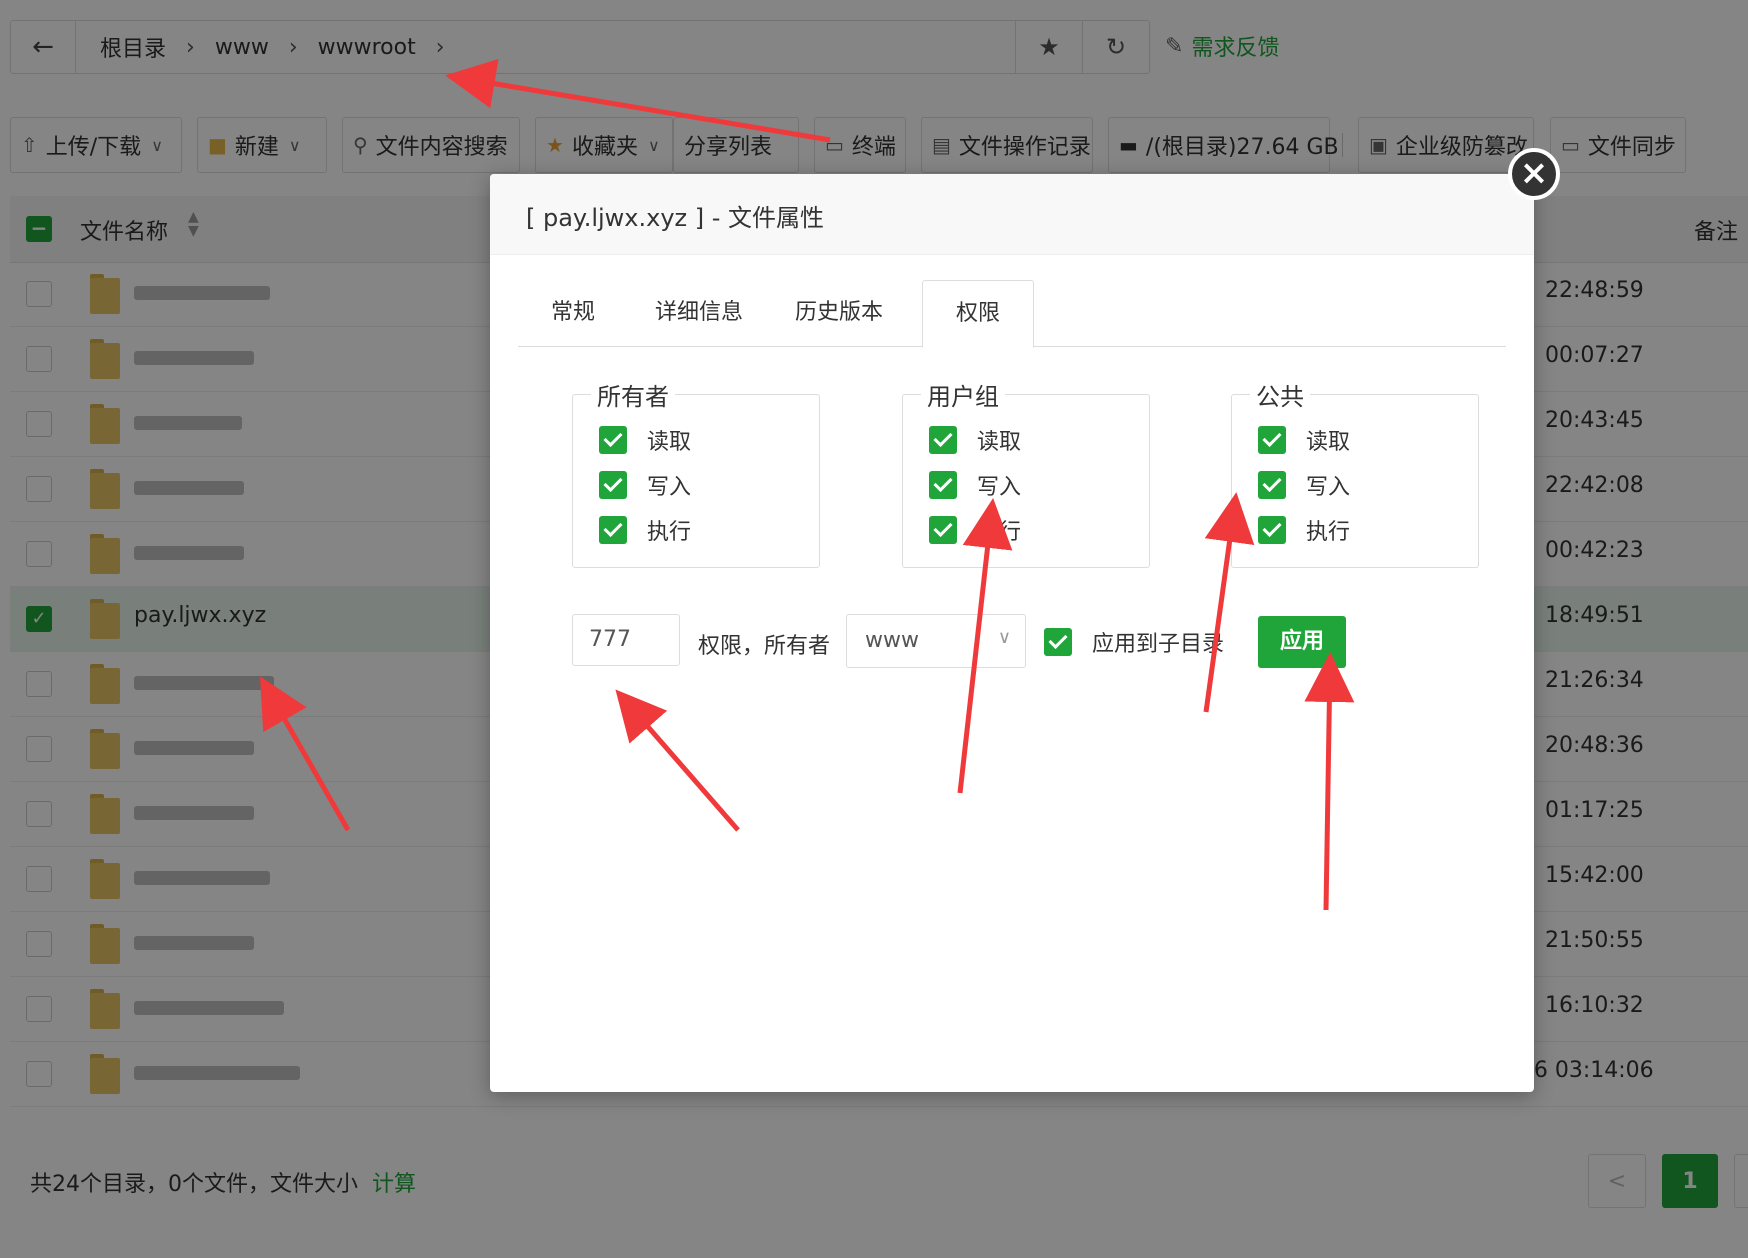 The width and height of the screenshot is (1748, 1258). I want to click on tab-permissions: 权限, so click(978, 314).